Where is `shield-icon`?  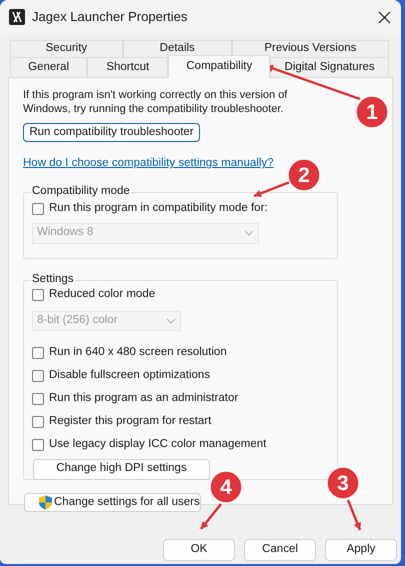 shield-icon is located at coordinates (45, 502).